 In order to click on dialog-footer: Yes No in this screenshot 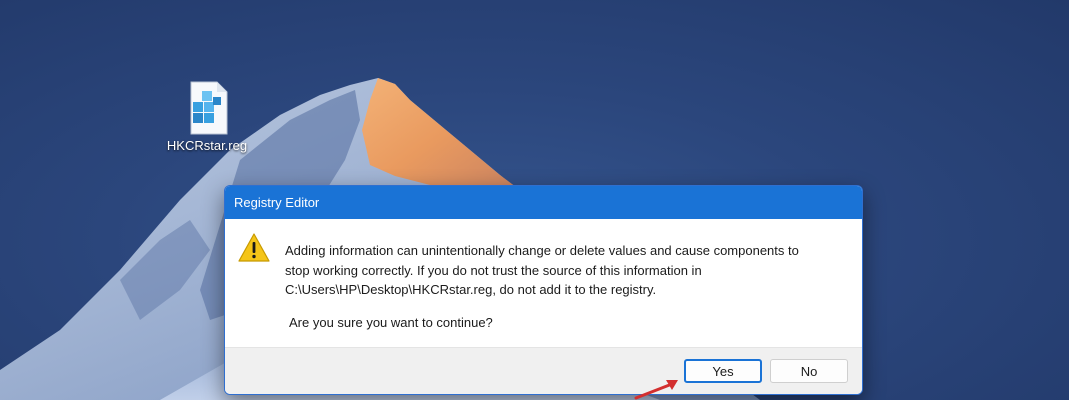, I will do `click(543, 370)`.